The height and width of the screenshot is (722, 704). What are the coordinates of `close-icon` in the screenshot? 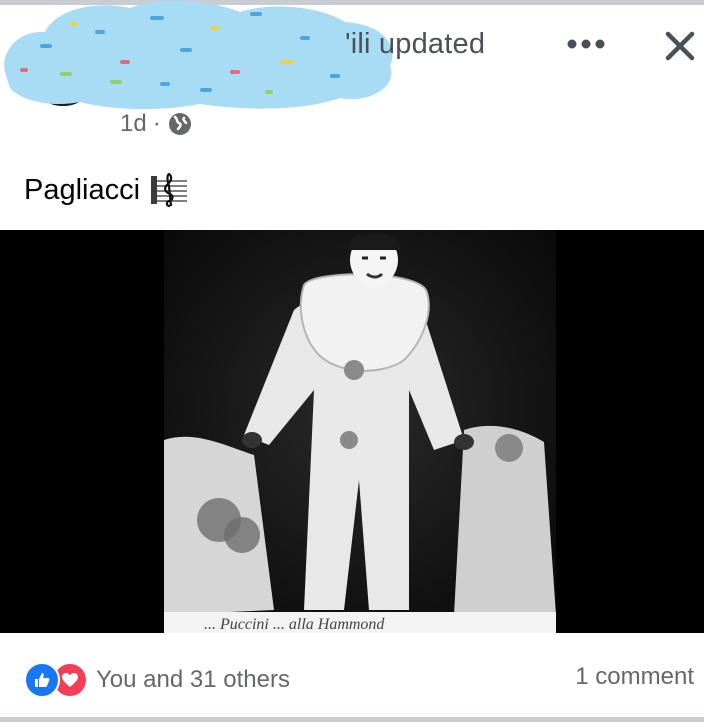 It's located at (680, 46).